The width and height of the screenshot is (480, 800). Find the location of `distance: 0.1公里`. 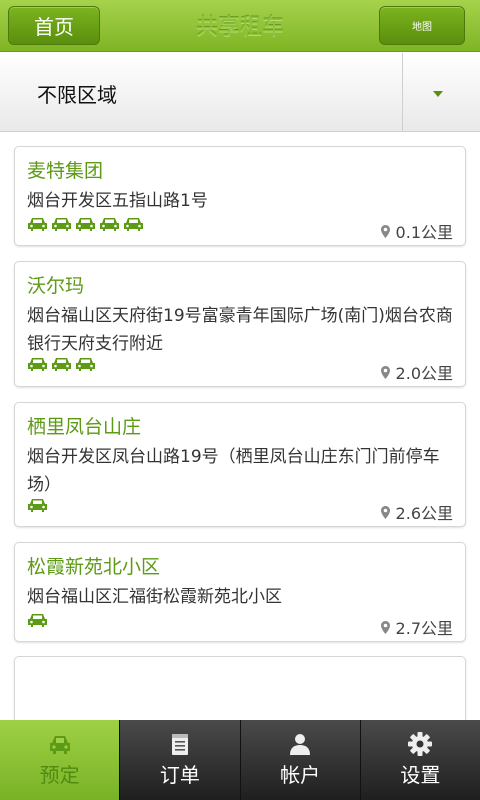

distance: 0.1公里 is located at coordinates (416, 231).